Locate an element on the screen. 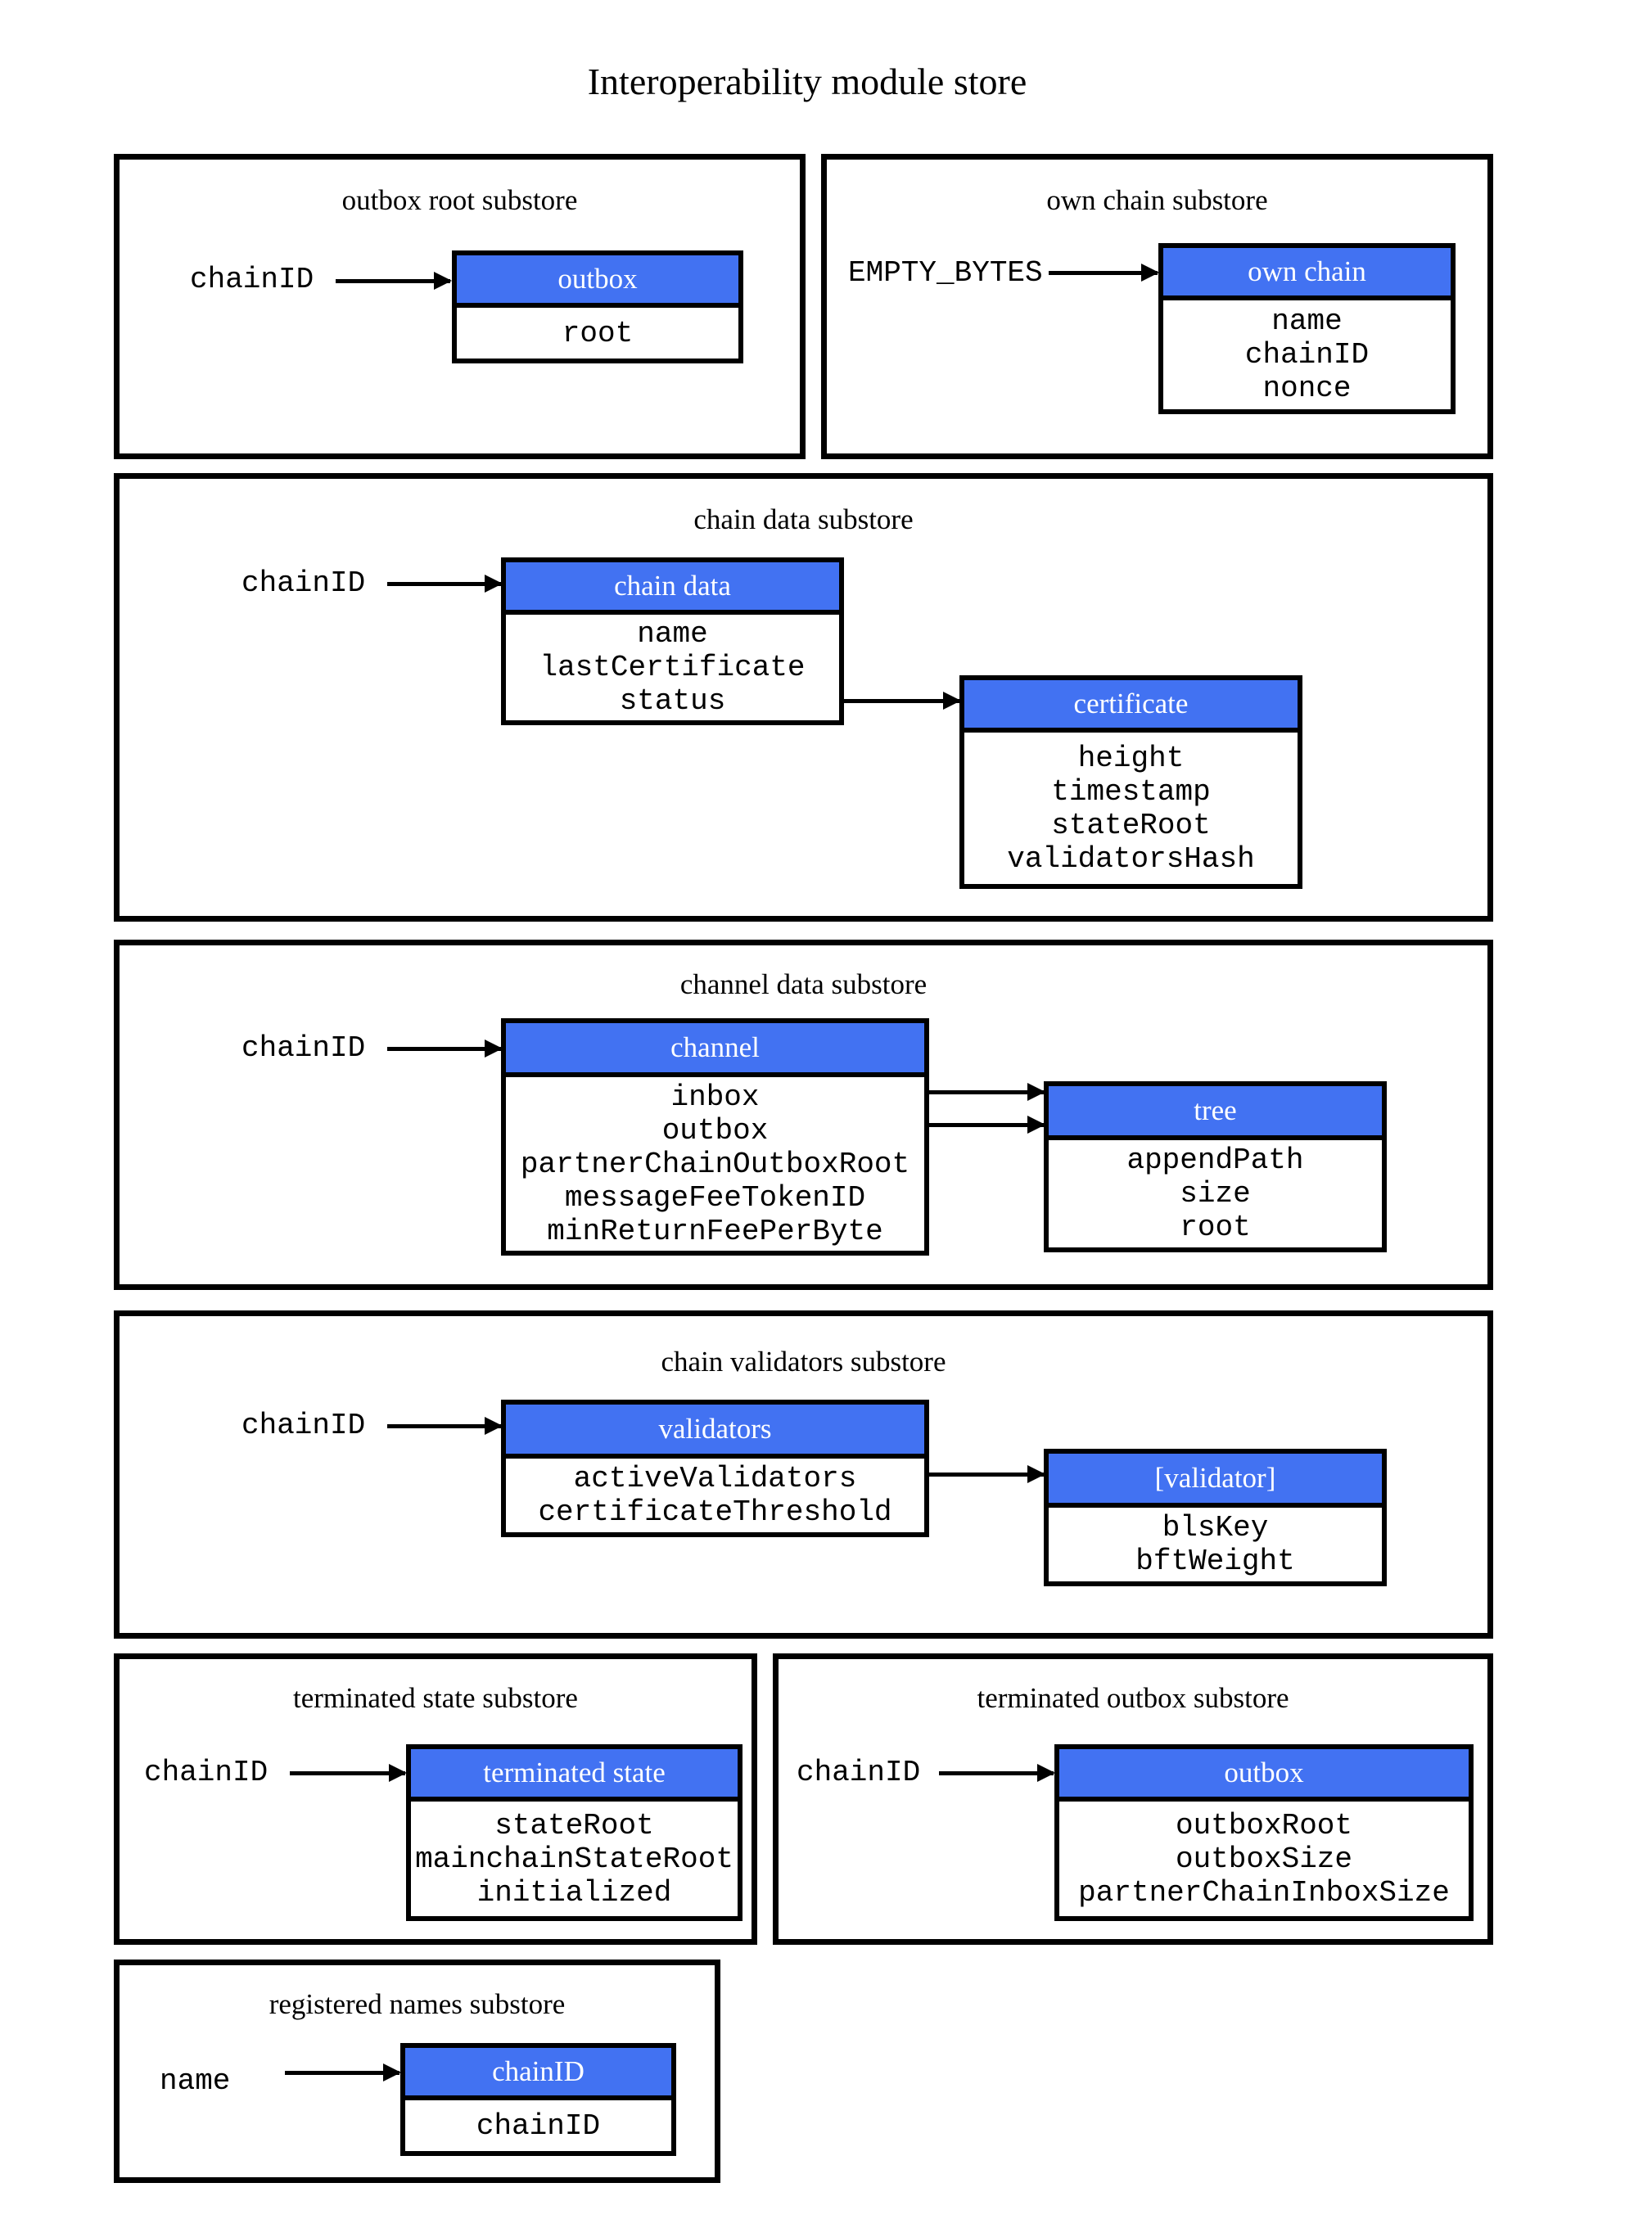  record-field: lastCertificate is located at coordinates (672, 668).